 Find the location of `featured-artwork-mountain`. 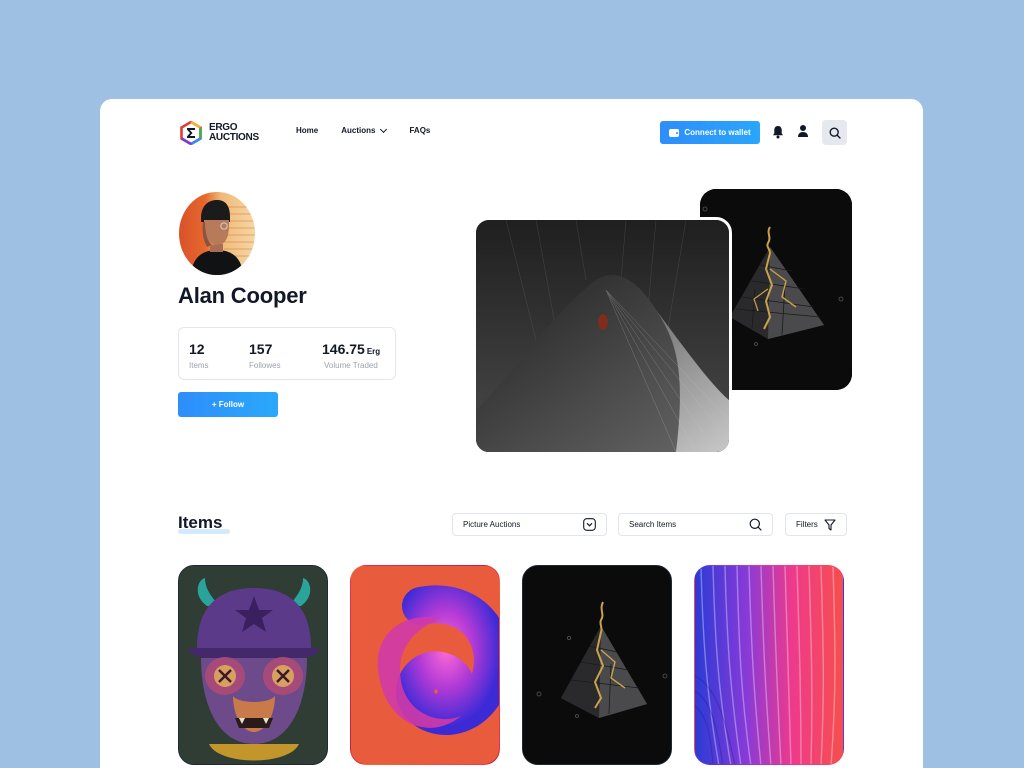

featured-artwork-mountain is located at coordinates (602, 336).